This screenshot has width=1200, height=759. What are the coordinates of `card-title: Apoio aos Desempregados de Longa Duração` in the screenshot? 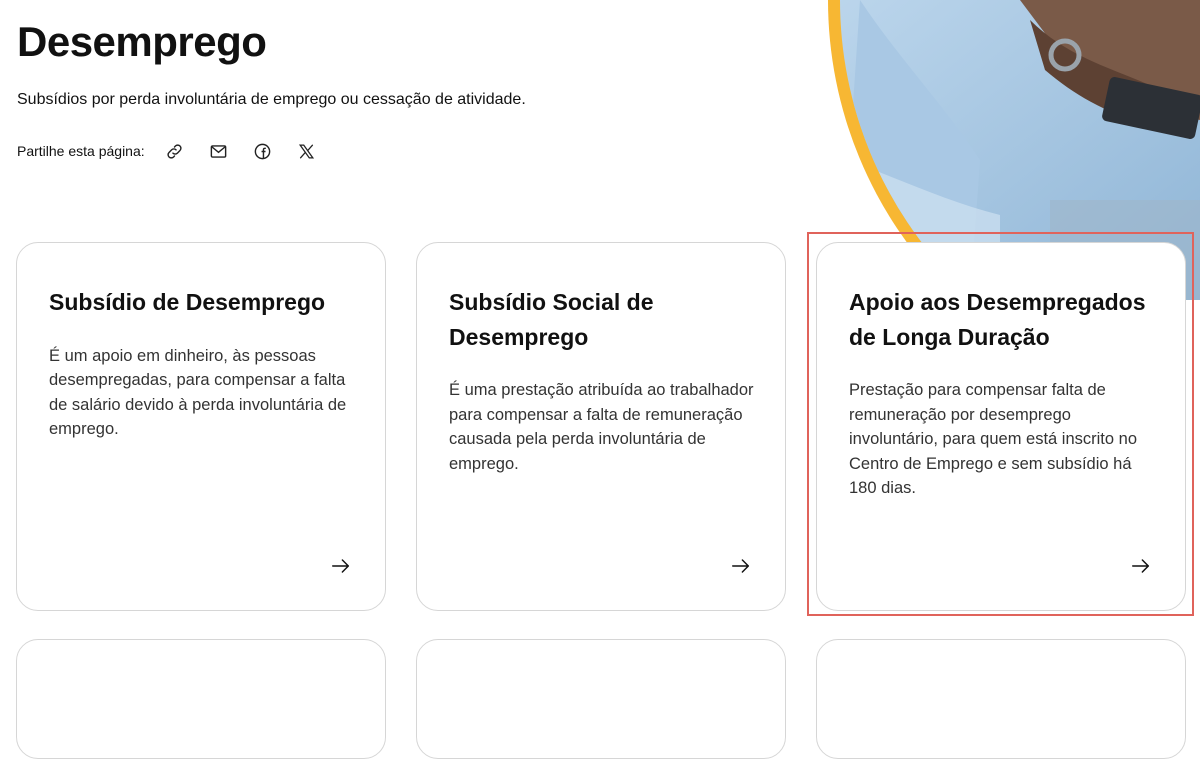 It's located at (997, 319).